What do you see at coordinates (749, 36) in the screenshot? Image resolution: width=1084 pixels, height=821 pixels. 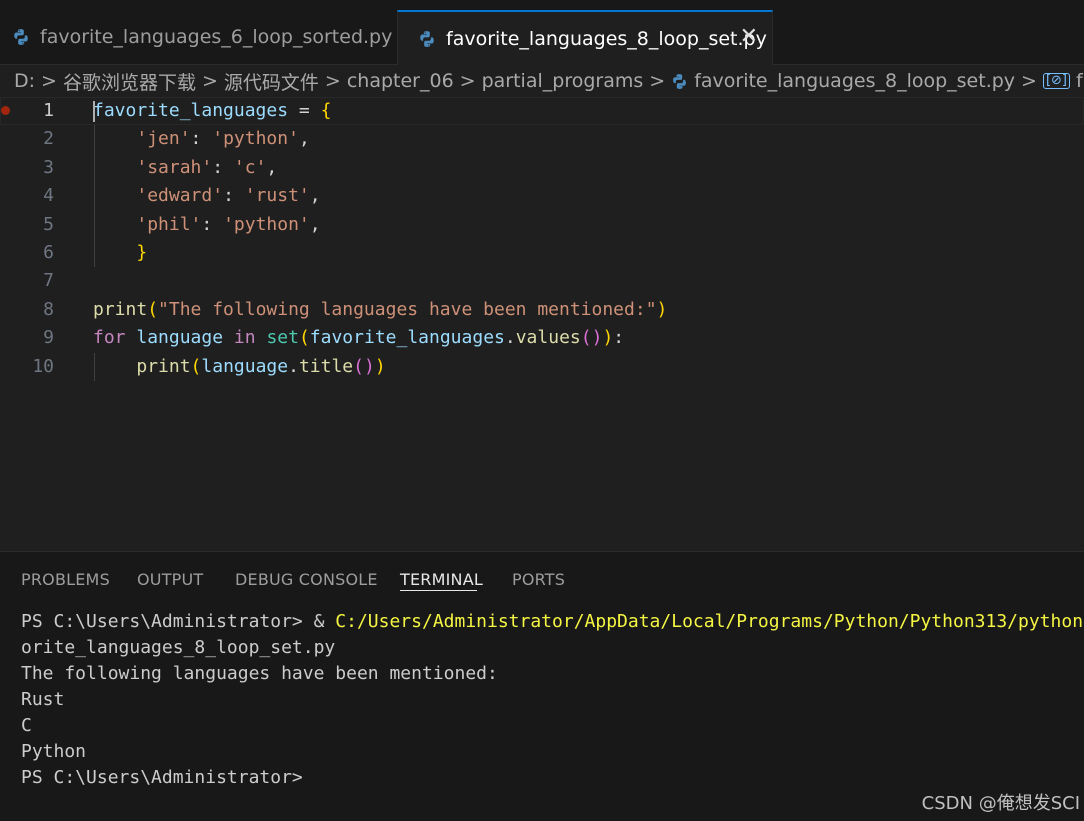 I see `close-icon: ✕` at bounding box center [749, 36].